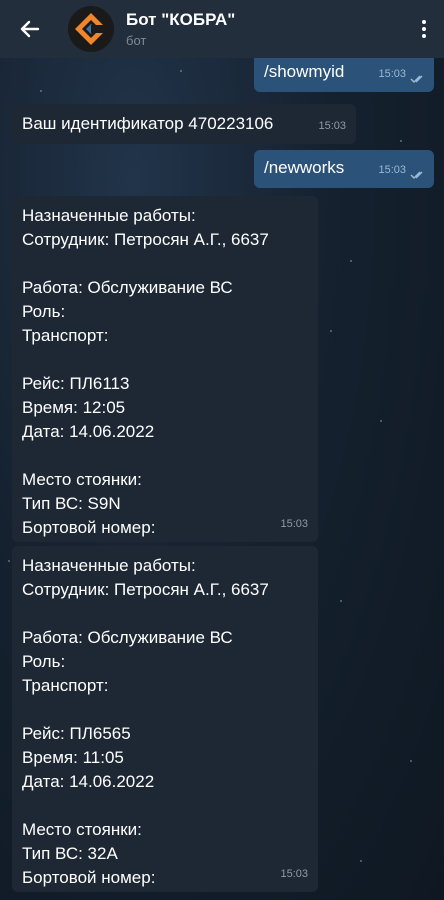 Image resolution: width=444 pixels, height=900 pixels. I want to click on message-text: Ваш идентификатор 470223106, so click(148, 123).